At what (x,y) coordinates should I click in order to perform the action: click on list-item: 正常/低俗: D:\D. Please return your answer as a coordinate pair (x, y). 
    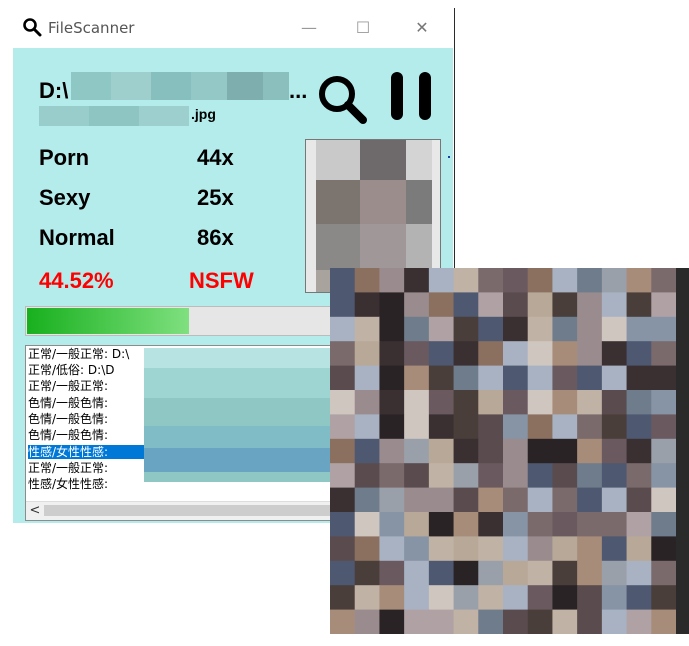
    Looking at the image, I should click on (71, 370).